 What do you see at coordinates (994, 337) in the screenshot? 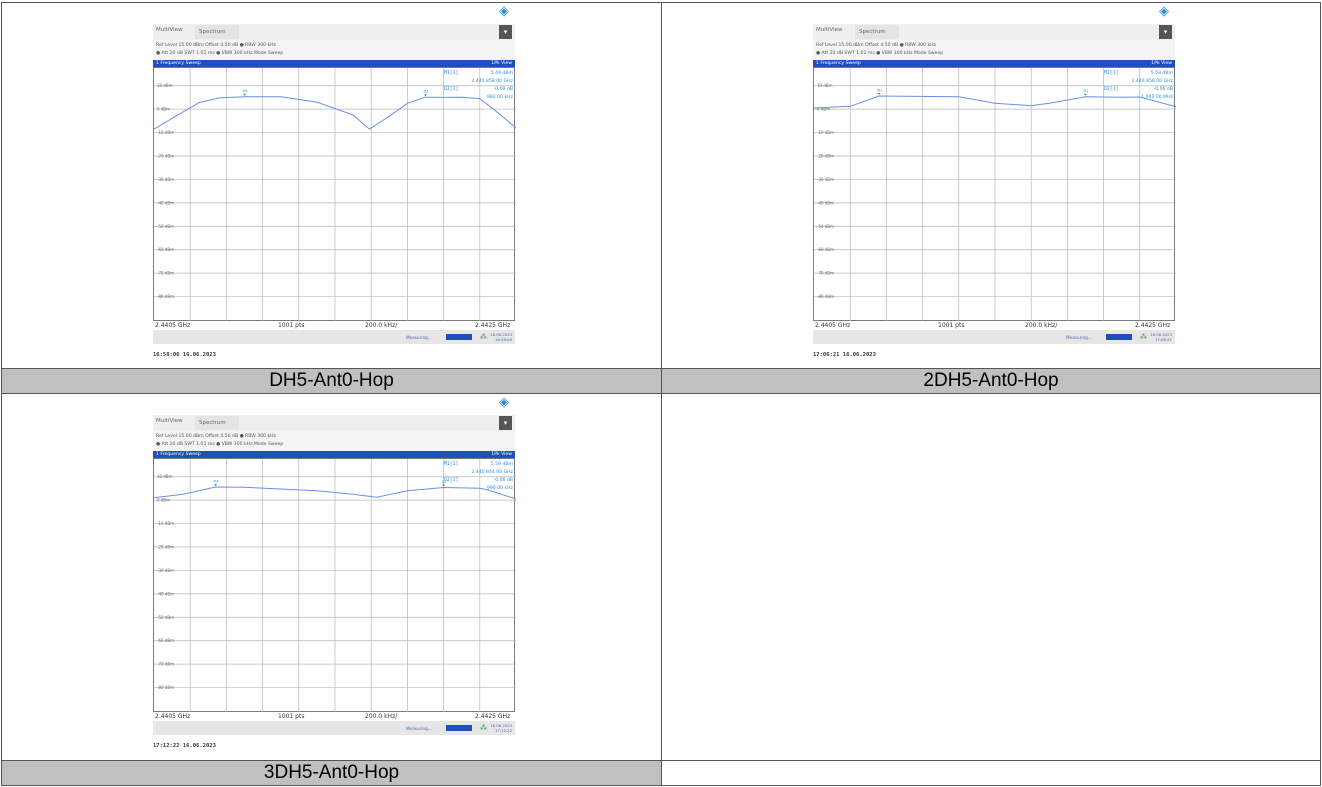
I see `status-bar: Measuring... ⁂ 16.06.2023 17:06:21` at bounding box center [994, 337].